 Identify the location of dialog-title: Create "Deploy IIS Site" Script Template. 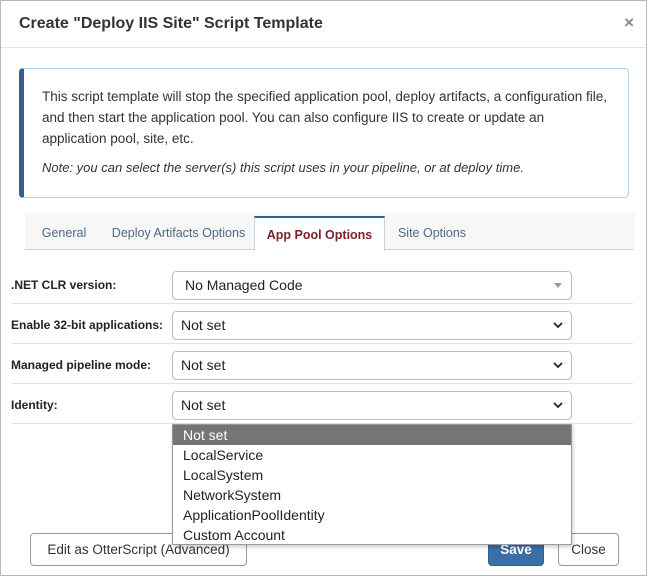
(171, 23).